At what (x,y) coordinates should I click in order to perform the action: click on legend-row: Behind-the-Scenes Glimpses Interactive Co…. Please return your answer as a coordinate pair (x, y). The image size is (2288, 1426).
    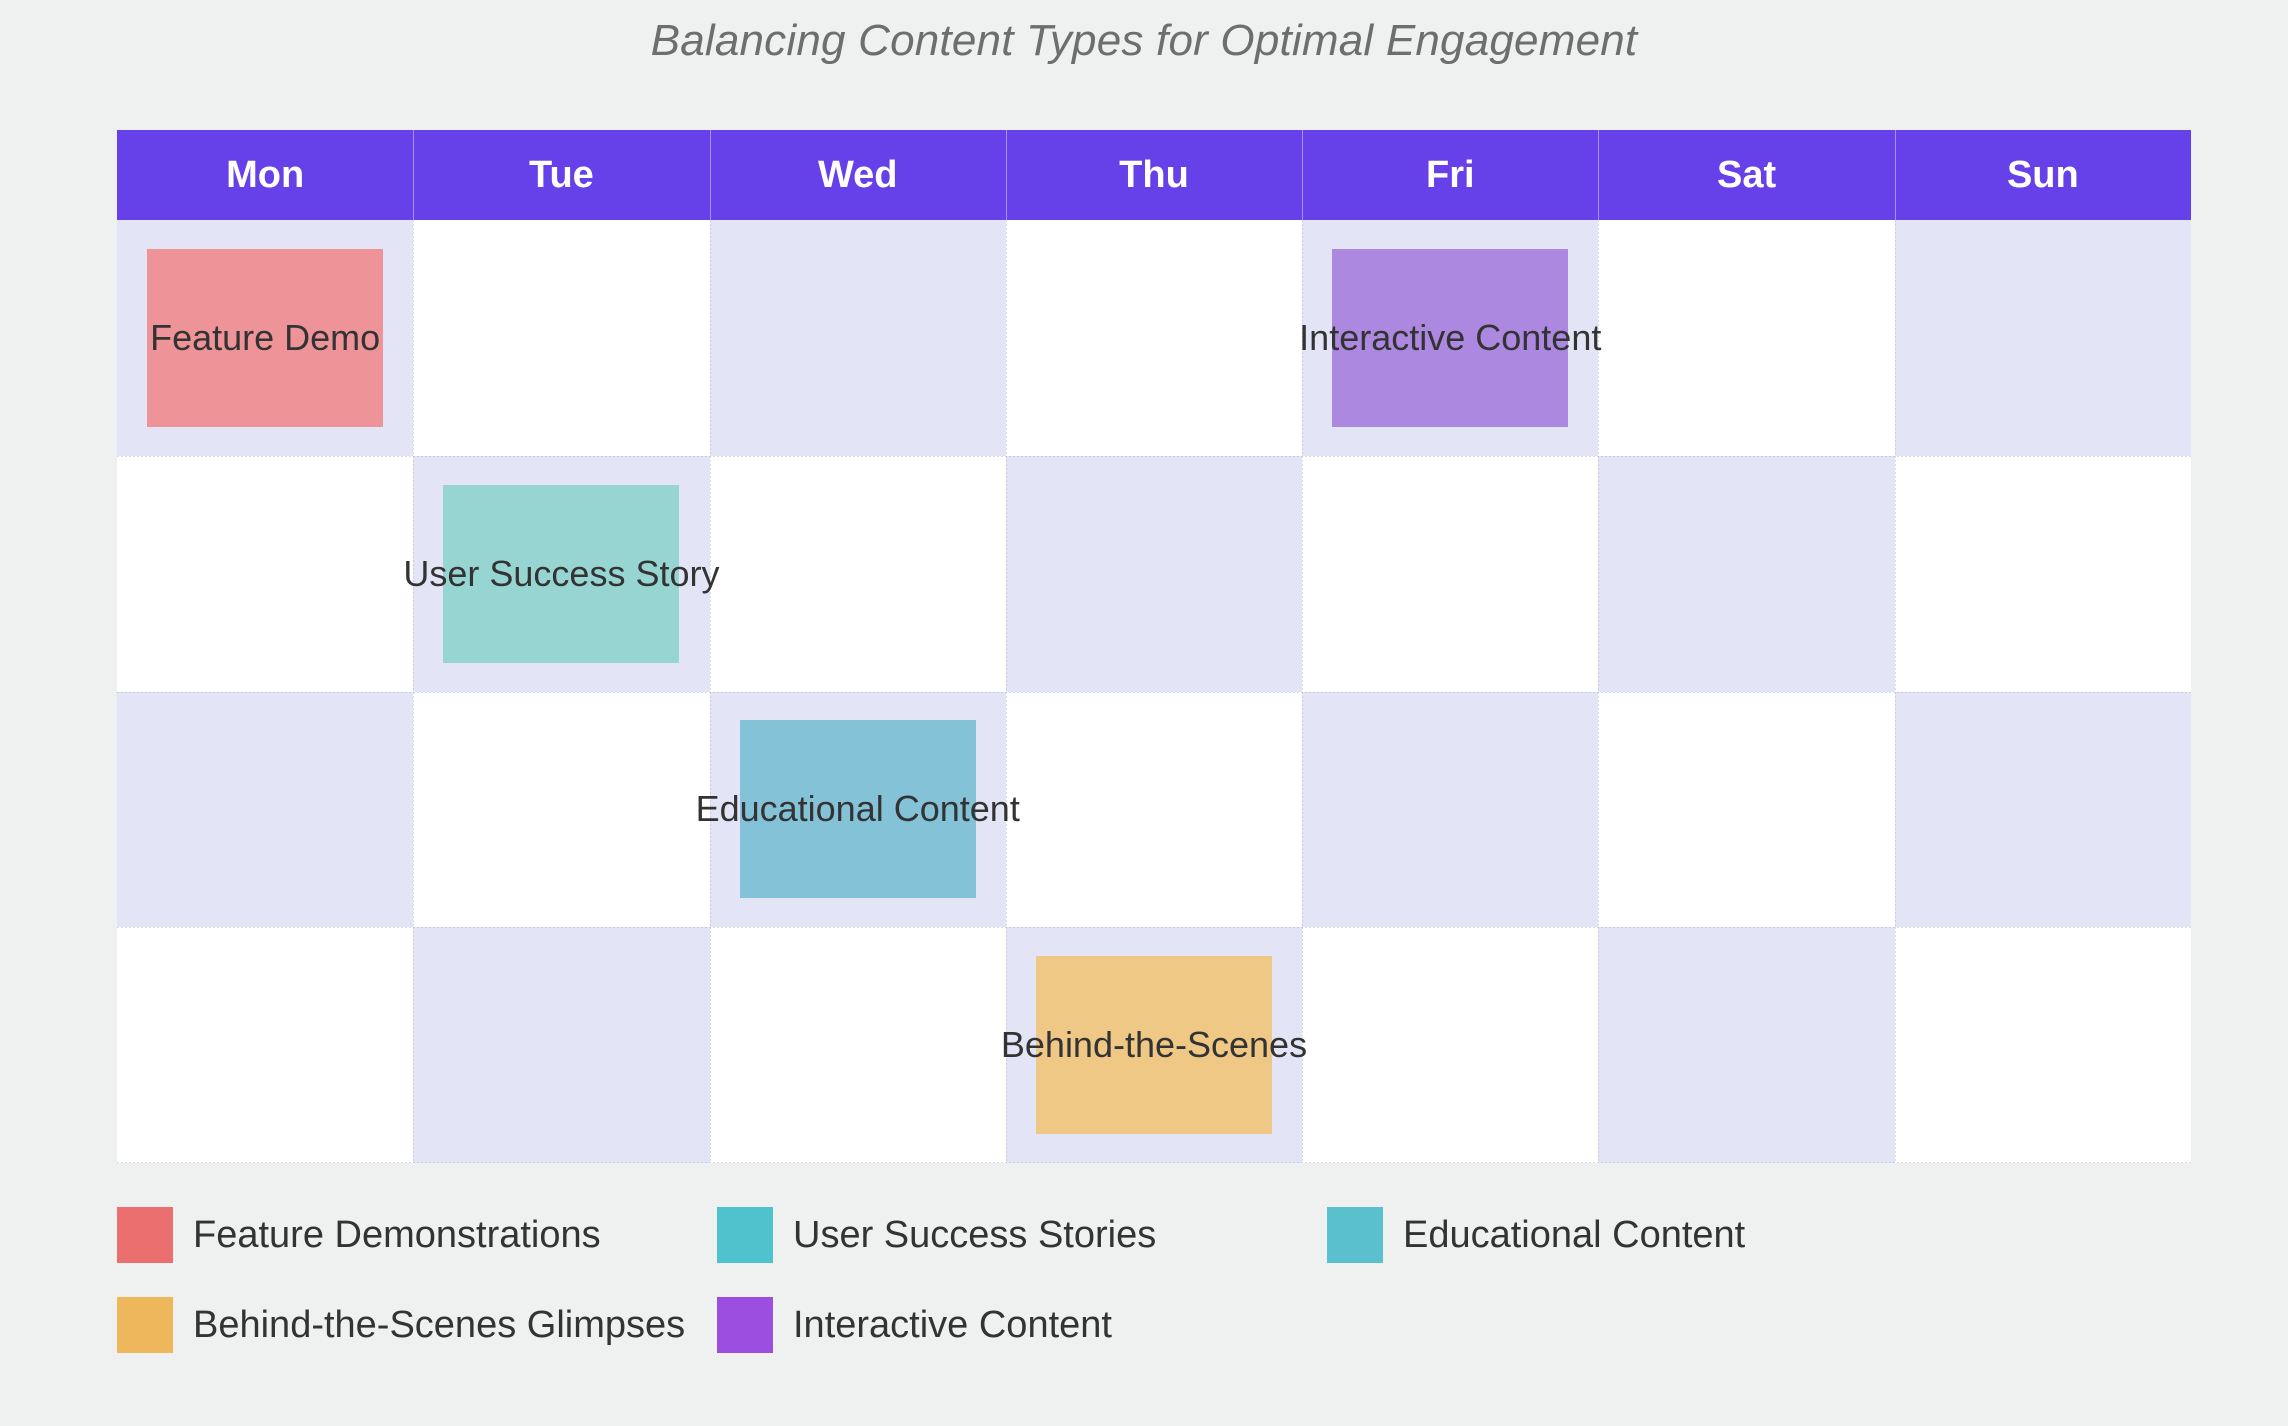
    Looking at the image, I should click on (1167, 1325).